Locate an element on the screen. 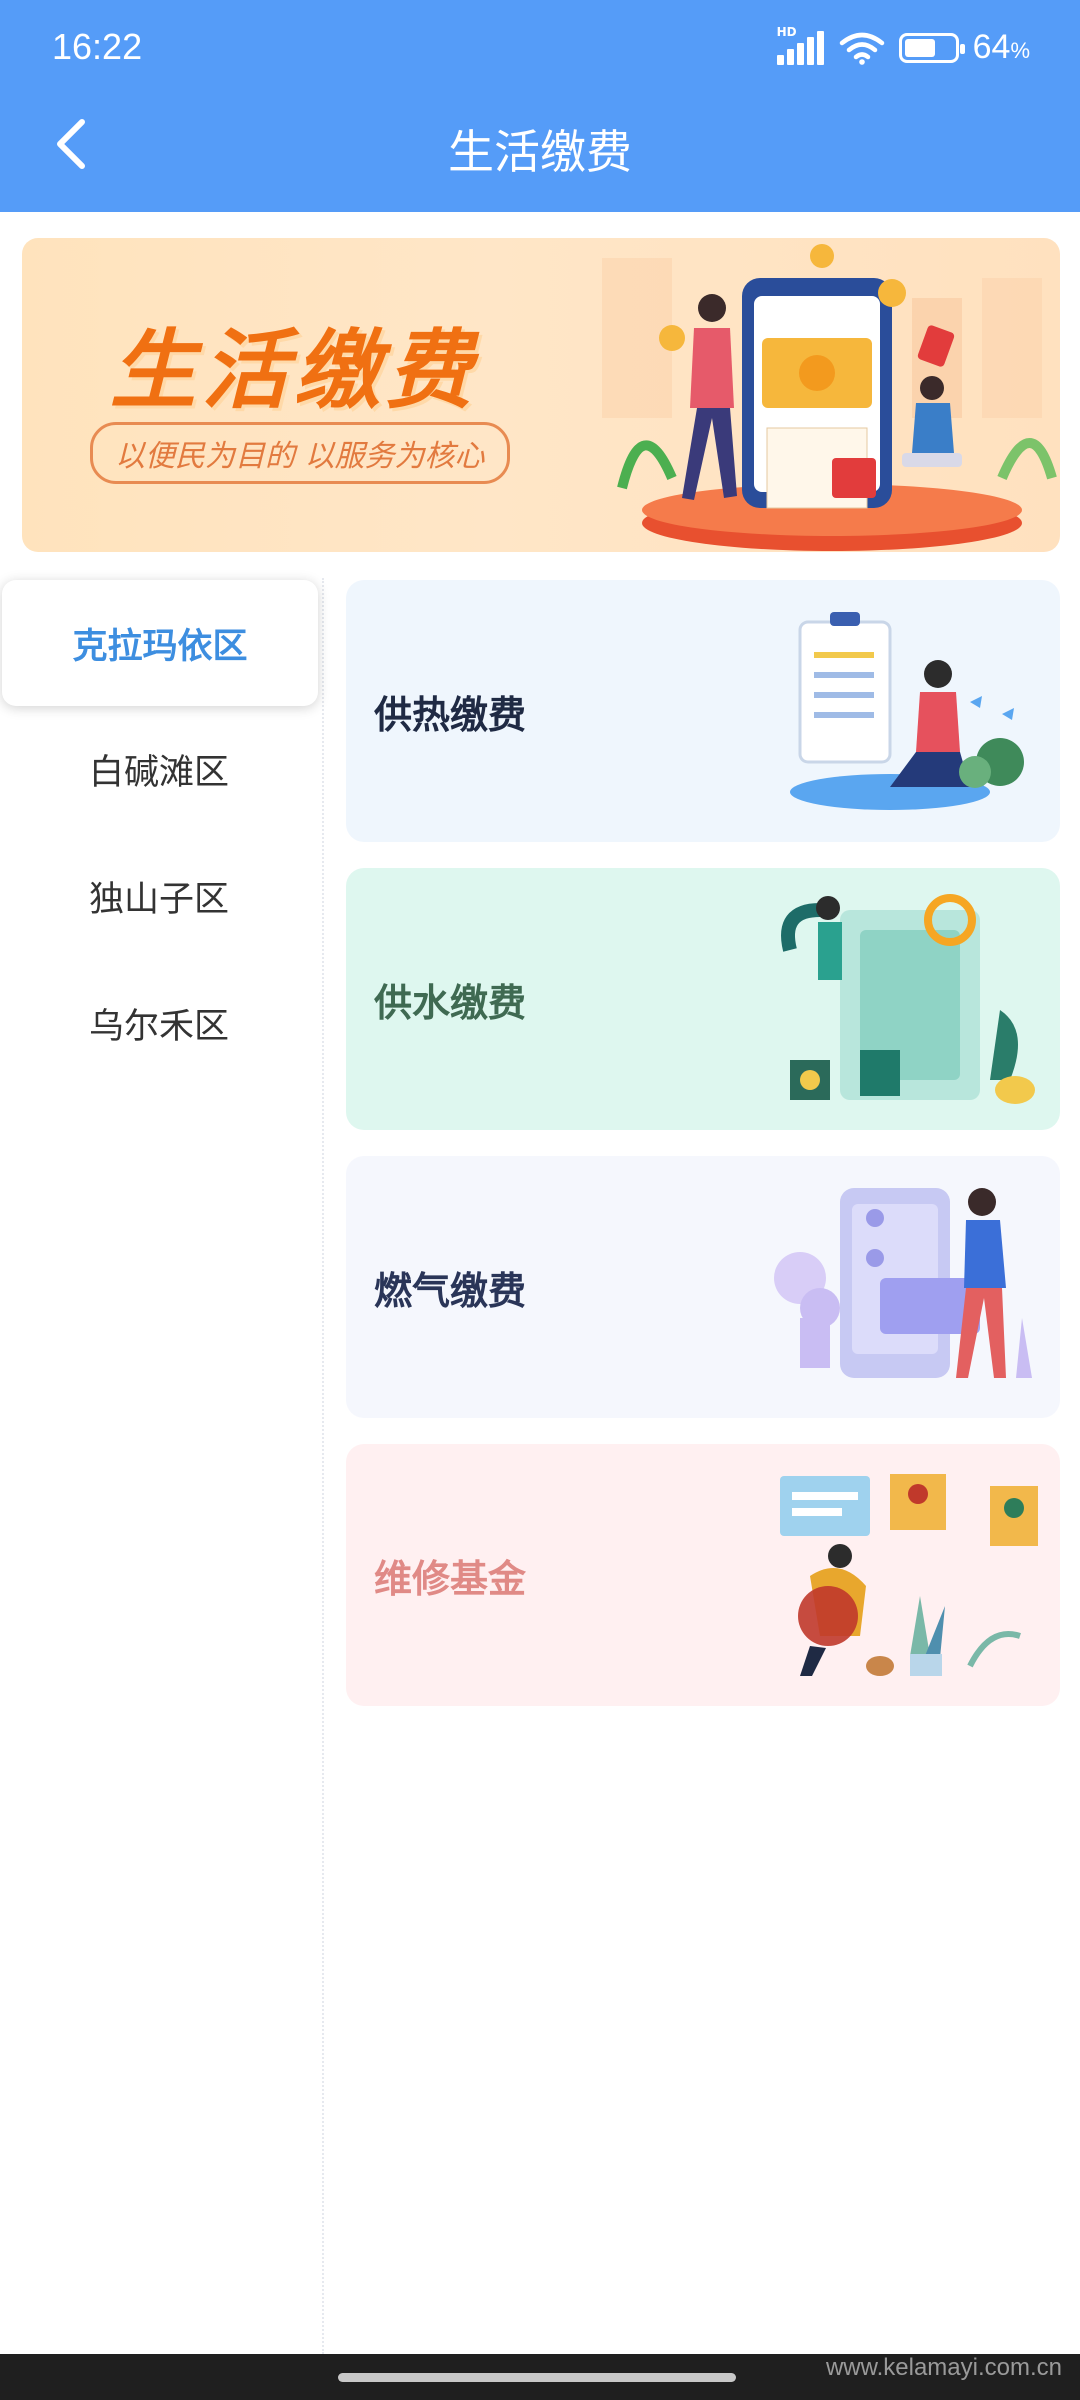 The height and width of the screenshot is (2400, 1080). promo-banner: 生活缴费 以便民为目的 以服务为核心 is located at coordinates (541, 395).